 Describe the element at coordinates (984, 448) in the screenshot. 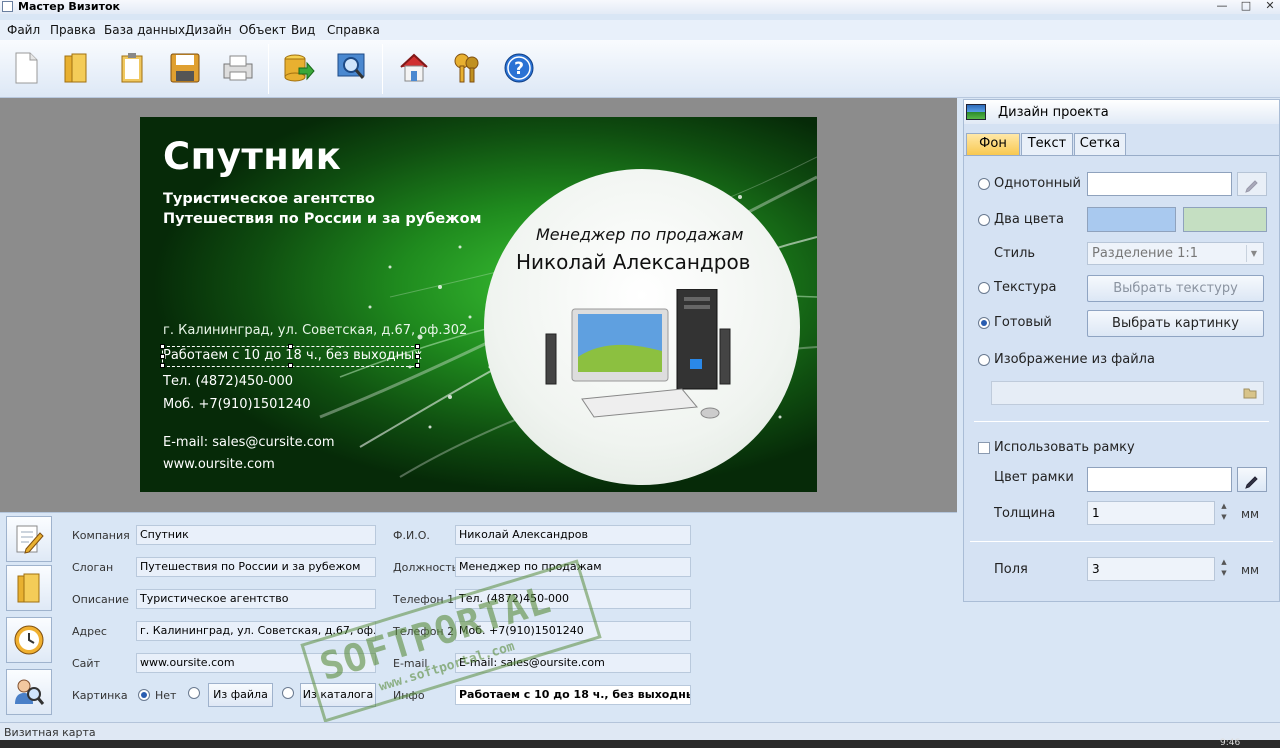

I see `use-frame-checkbox` at that location.